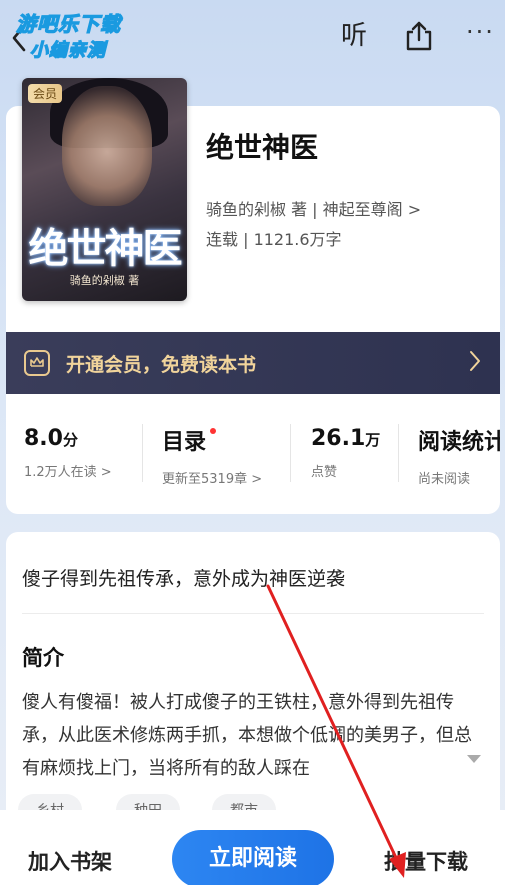 Image resolution: width=505 pixels, height=885 pixels. I want to click on divider, so click(253, 613).